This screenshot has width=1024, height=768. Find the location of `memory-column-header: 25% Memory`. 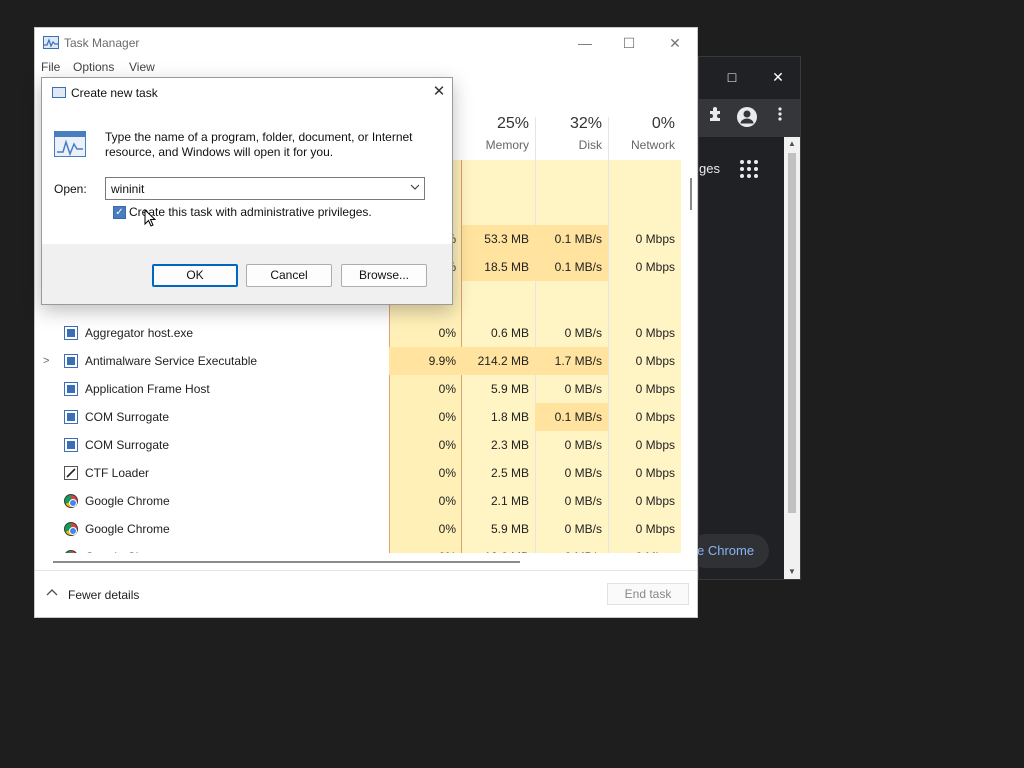

memory-column-header: 25% Memory is located at coordinates (497, 138).